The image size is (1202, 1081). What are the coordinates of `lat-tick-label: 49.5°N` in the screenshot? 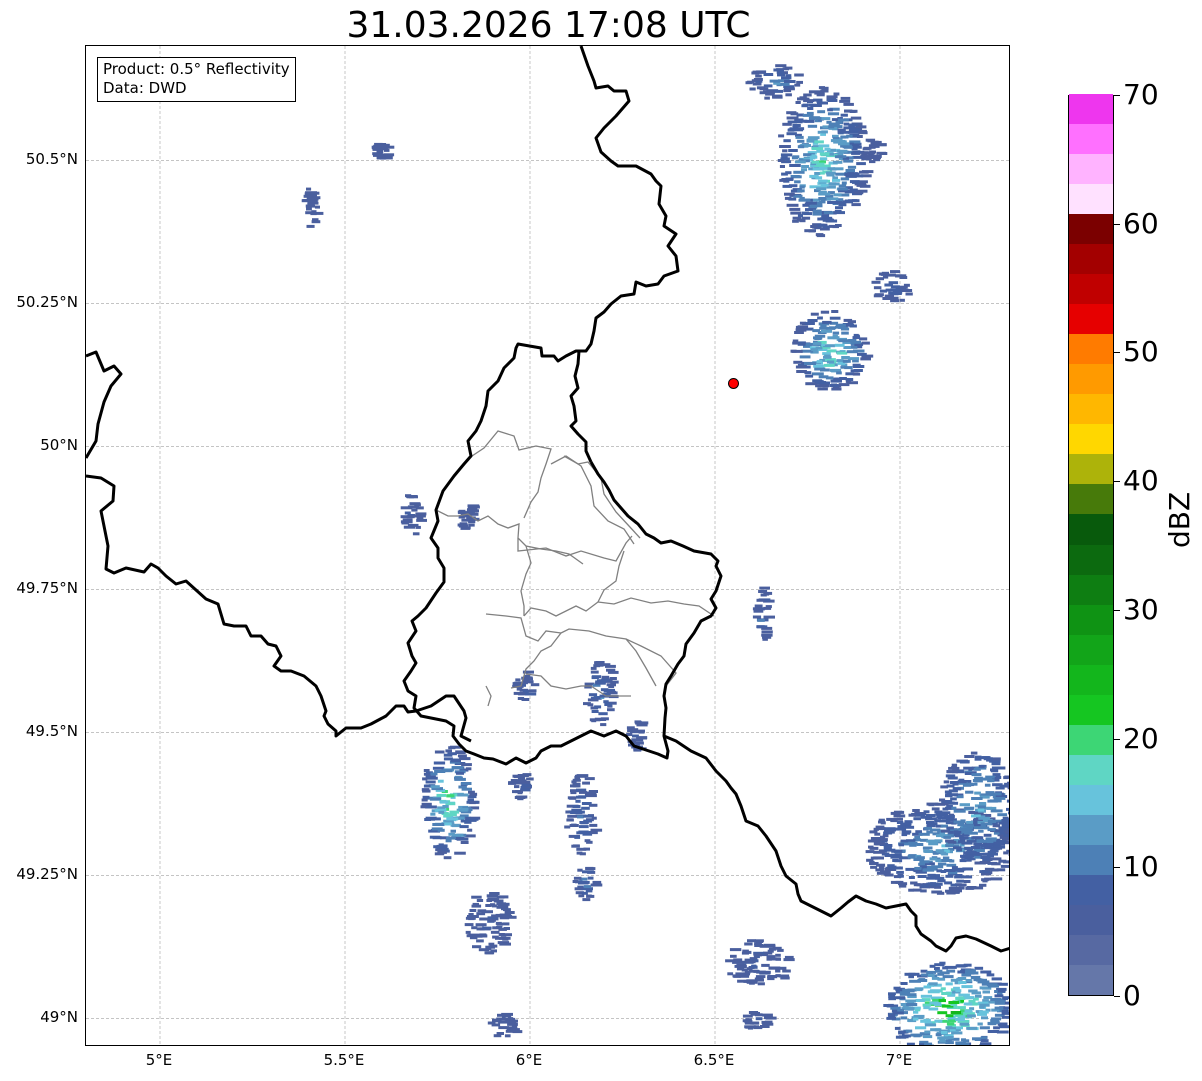 It's located at (51, 731).